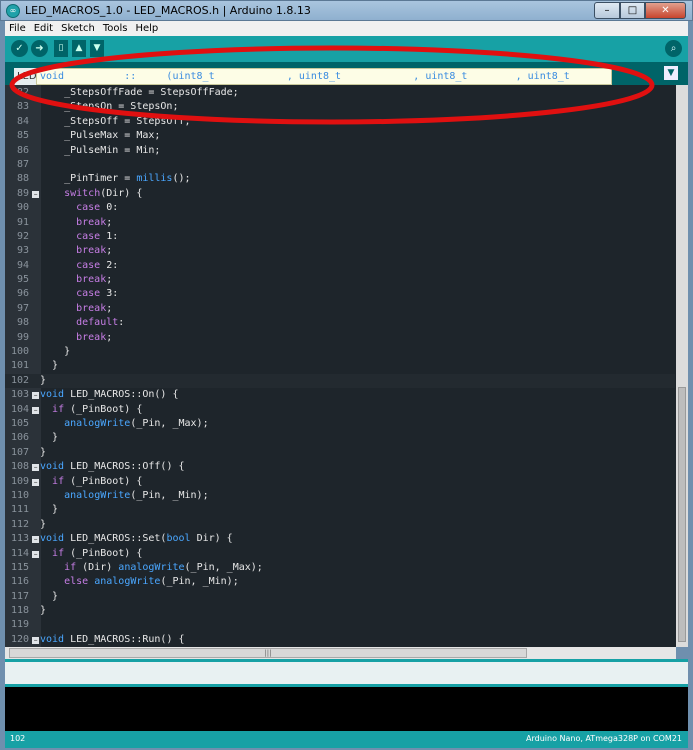 The width and height of the screenshot is (693, 750). What do you see at coordinates (49, 366) in the screenshot?
I see `code-text: }` at bounding box center [49, 366].